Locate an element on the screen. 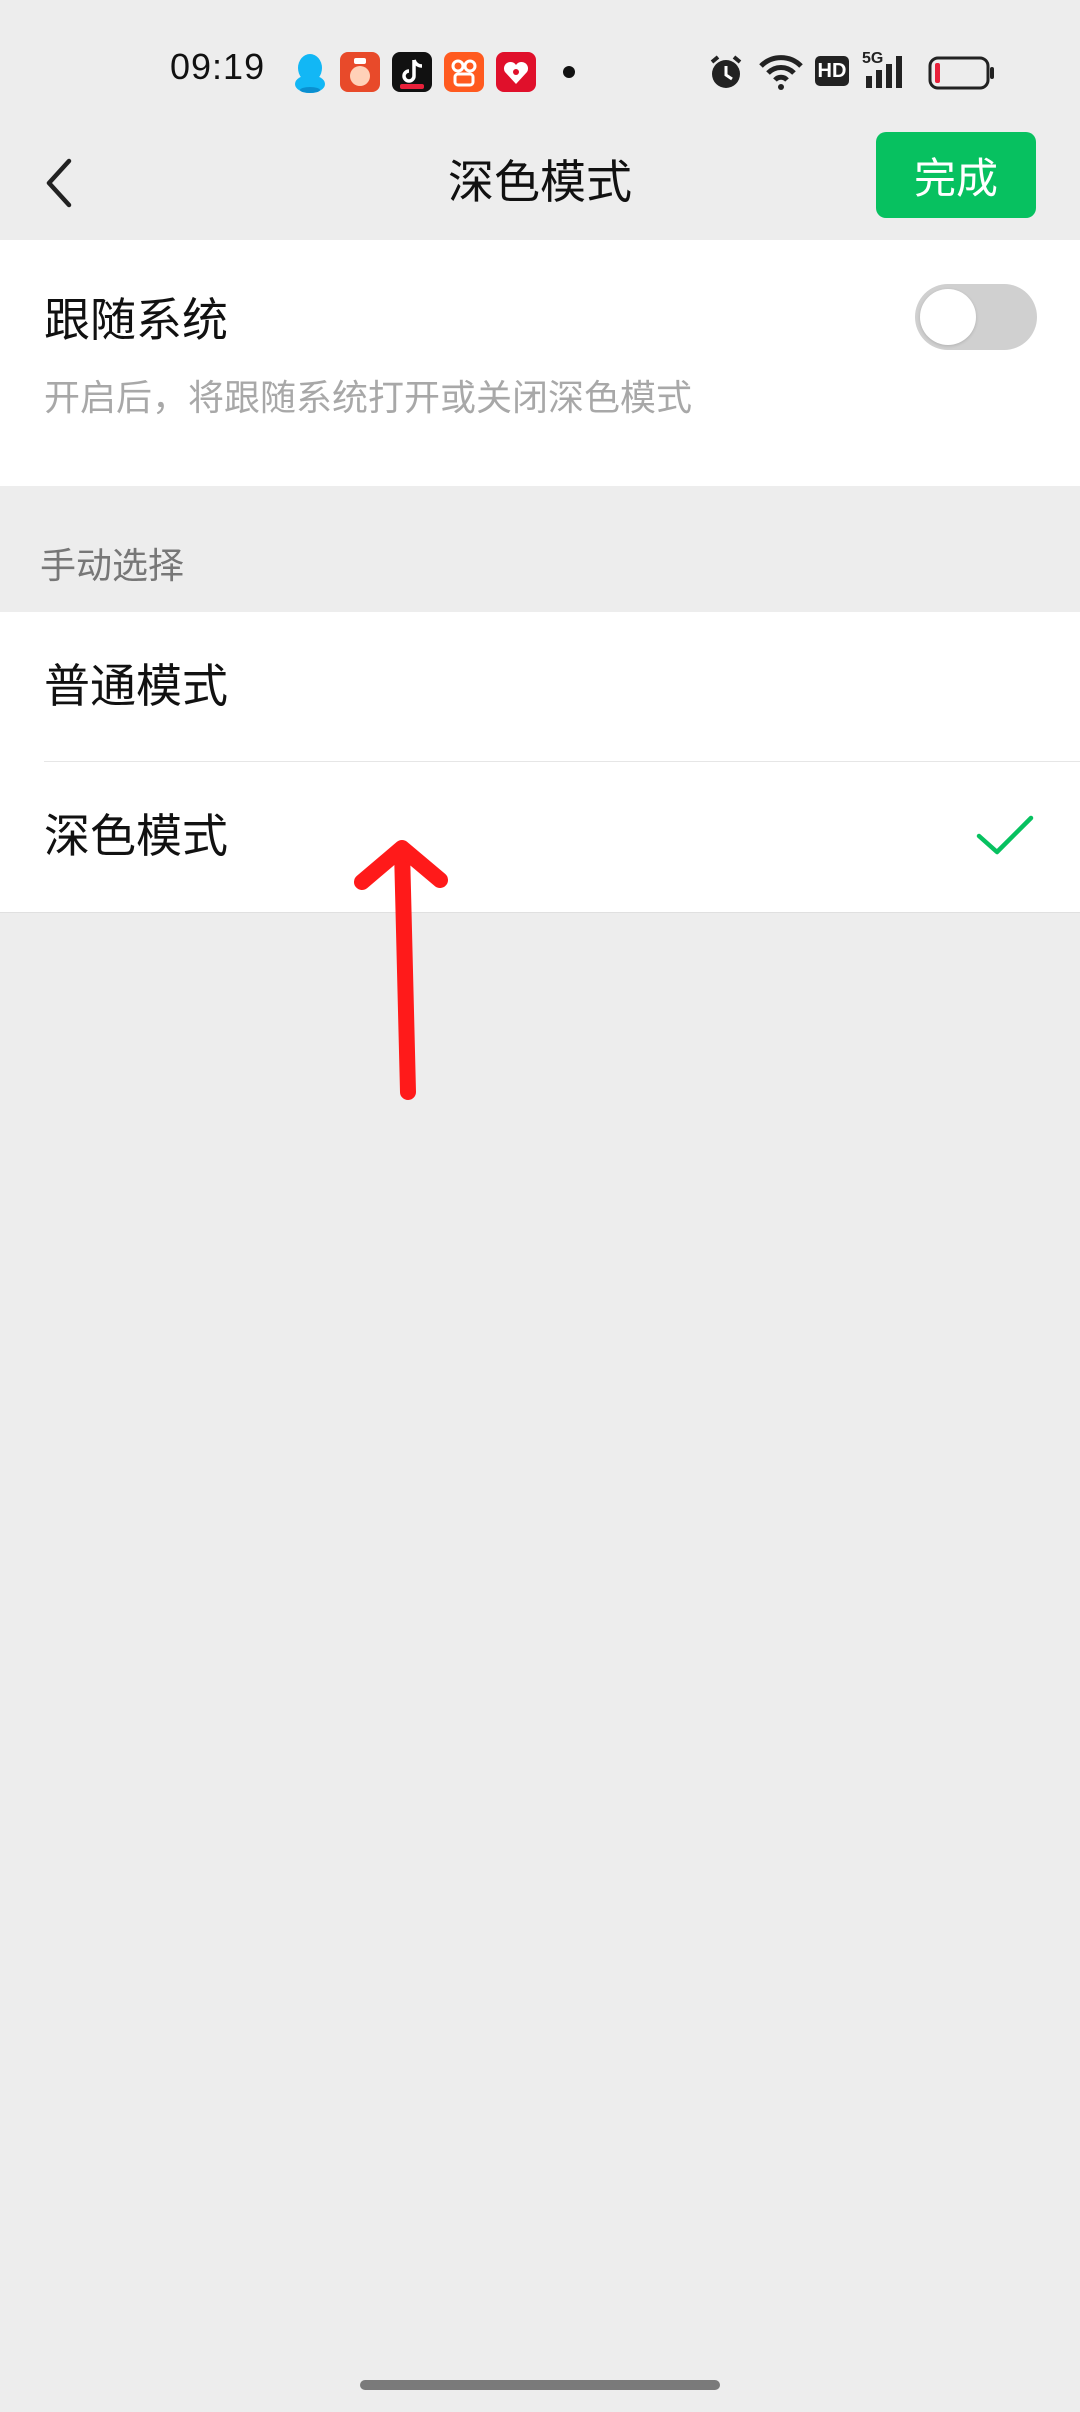 The width and height of the screenshot is (1080, 2412). battery-icon is located at coordinates (962, 75).